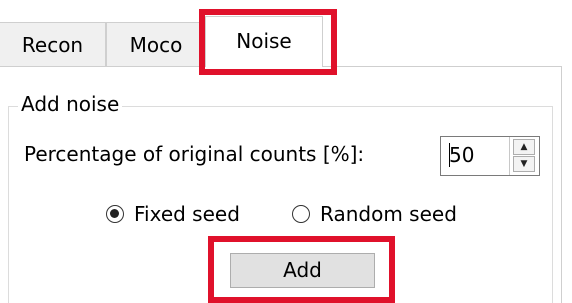  I want to click on spin-up-icon: ▲, so click(524, 147).